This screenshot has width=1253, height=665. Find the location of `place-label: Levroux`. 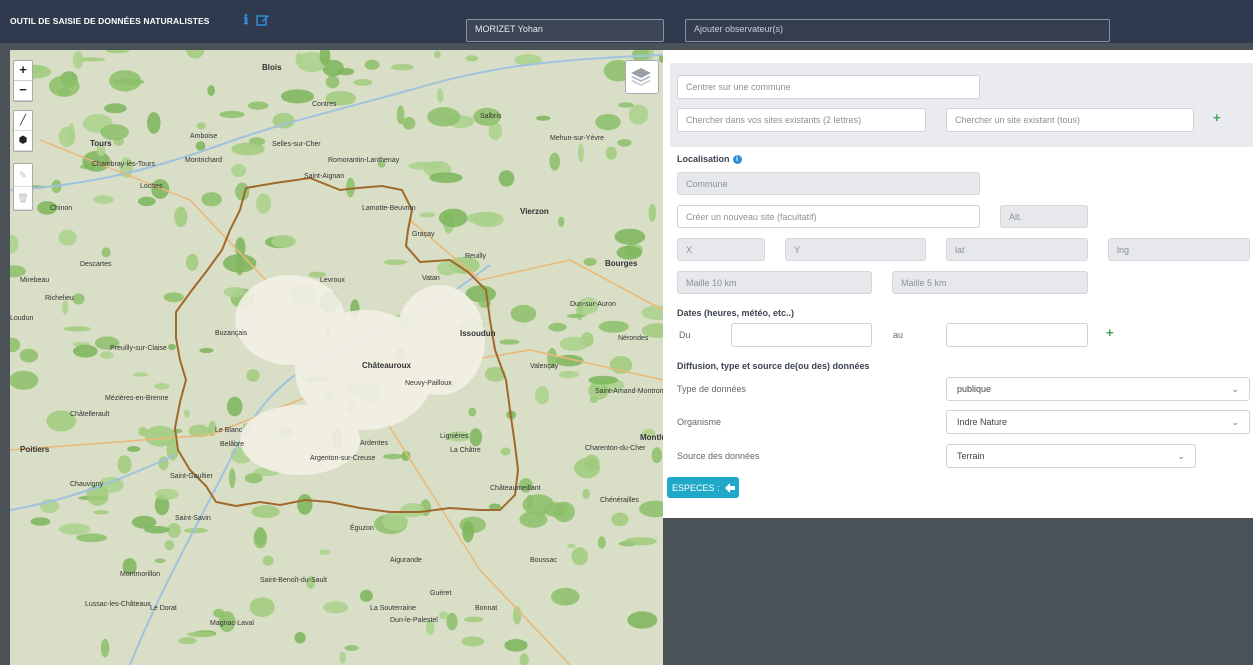

place-label: Levroux is located at coordinates (332, 280).